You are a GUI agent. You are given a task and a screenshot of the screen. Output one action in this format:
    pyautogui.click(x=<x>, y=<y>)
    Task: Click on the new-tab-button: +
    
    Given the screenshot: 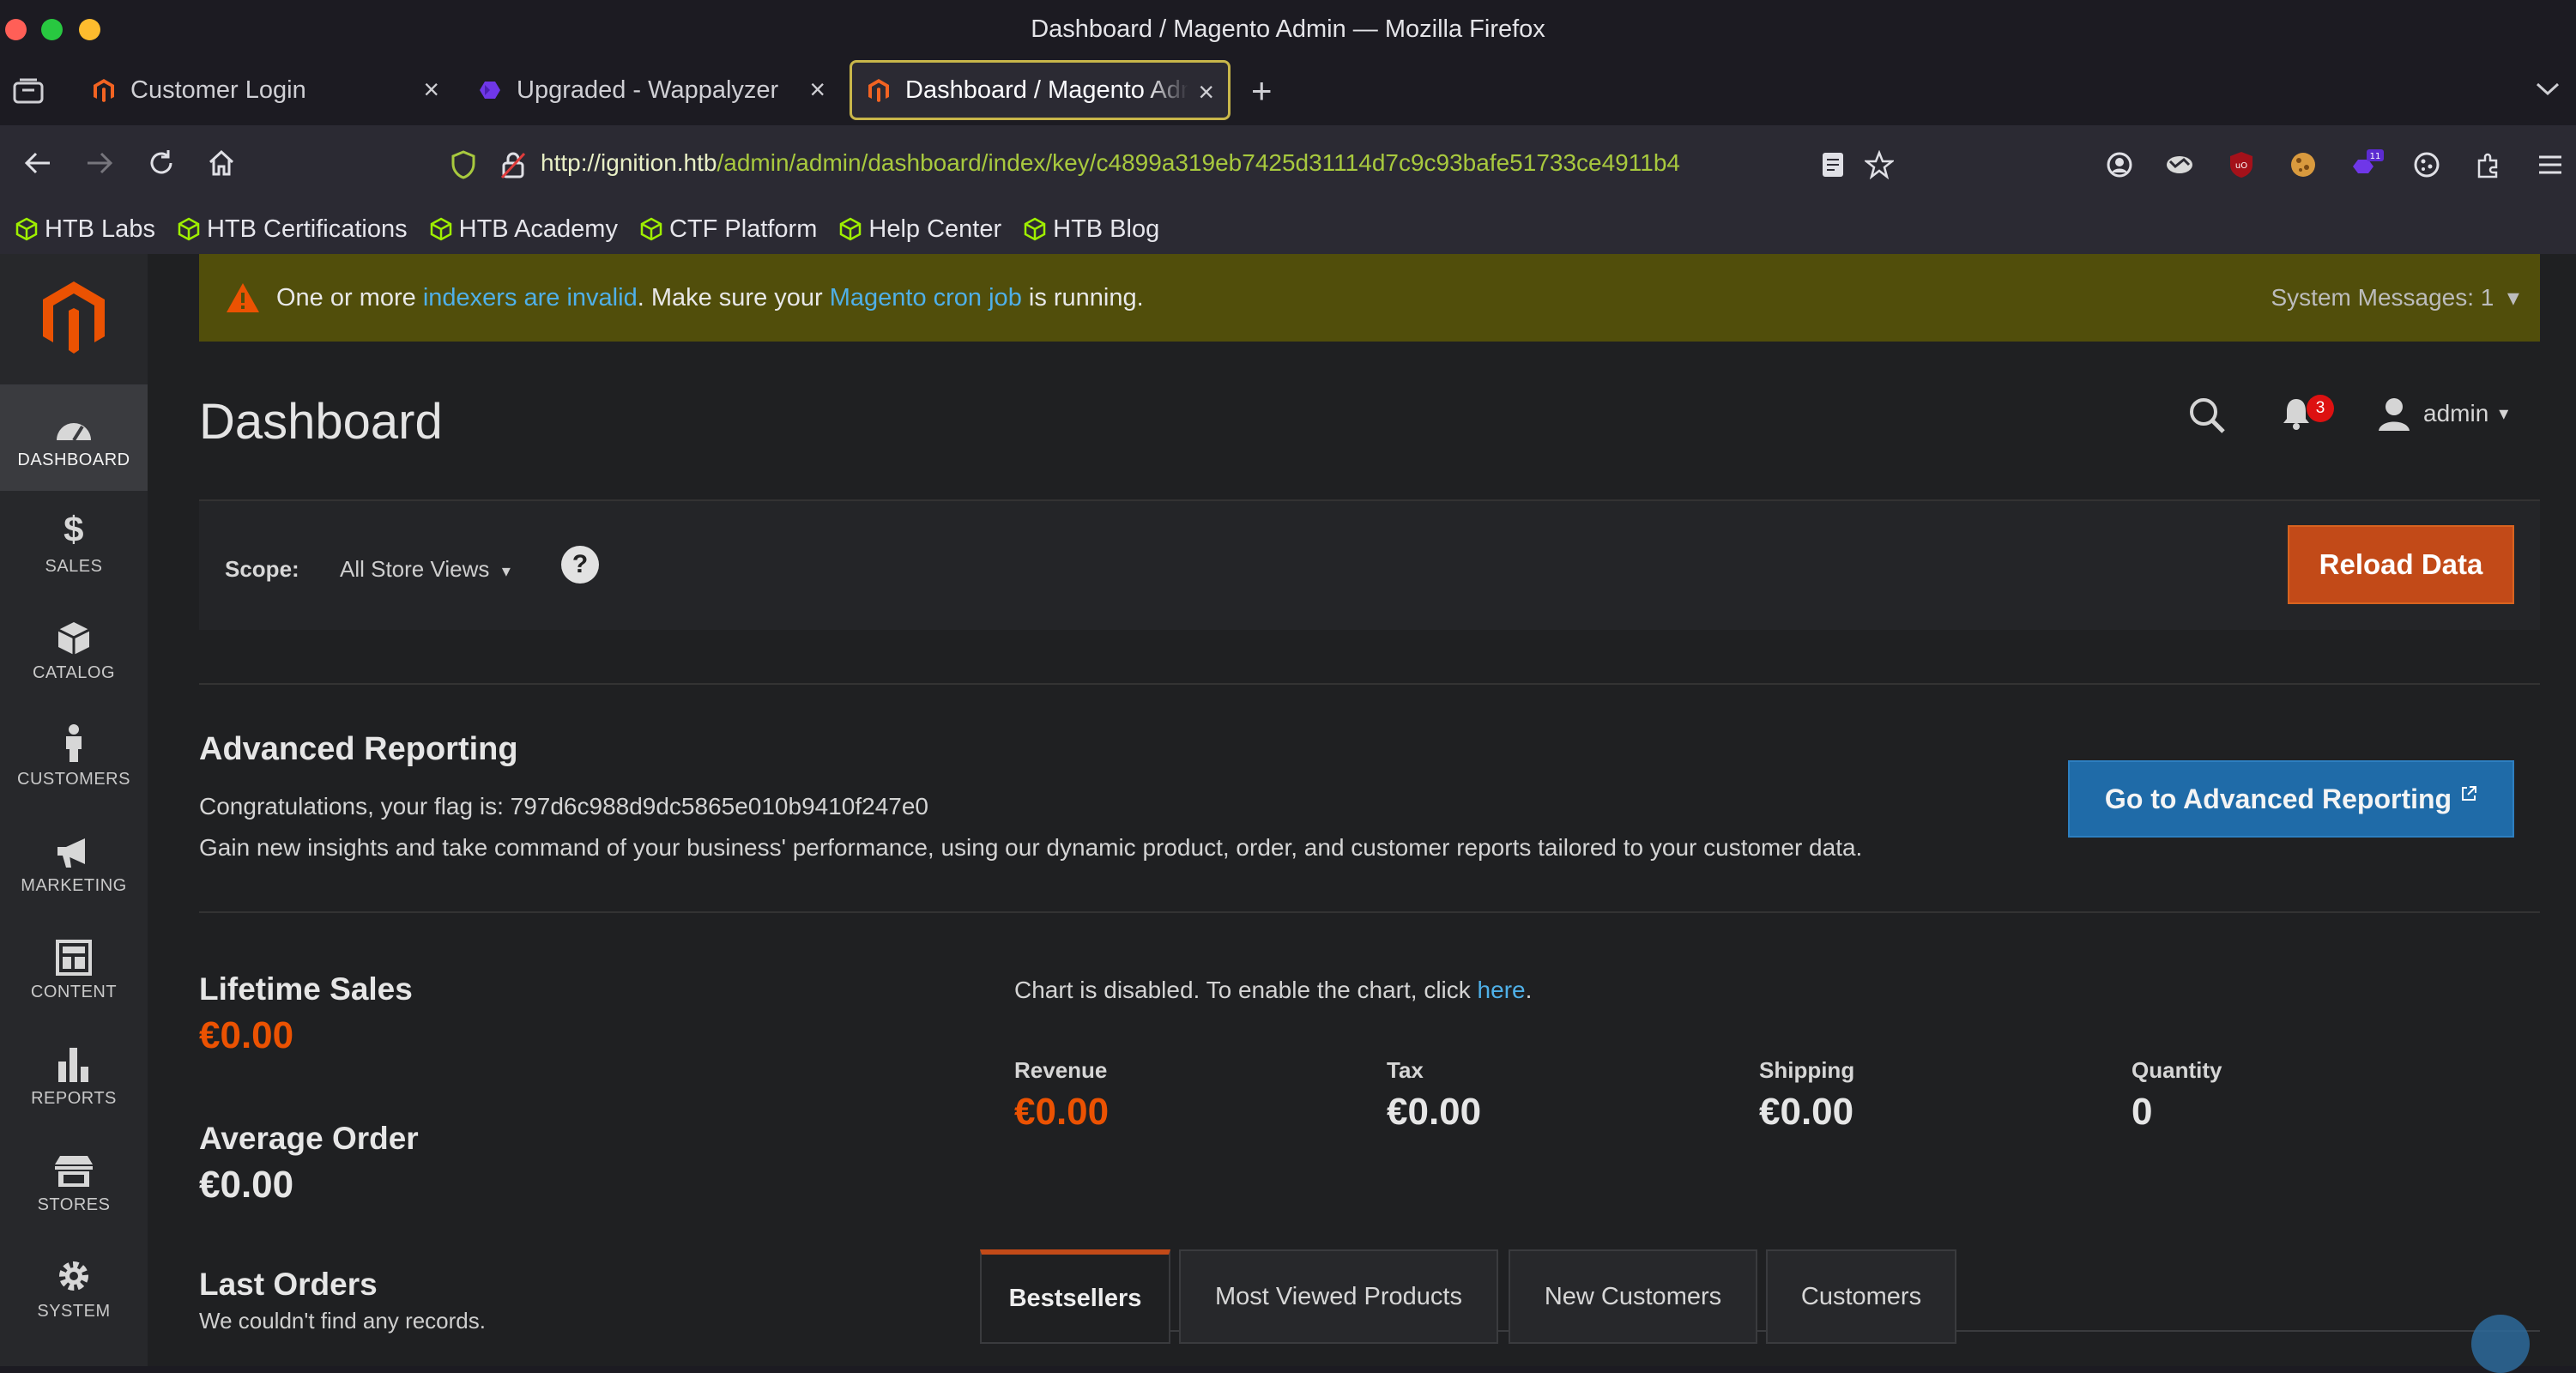 What is the action you would take?
    pyautogui.click(x=1262, y=91)
    